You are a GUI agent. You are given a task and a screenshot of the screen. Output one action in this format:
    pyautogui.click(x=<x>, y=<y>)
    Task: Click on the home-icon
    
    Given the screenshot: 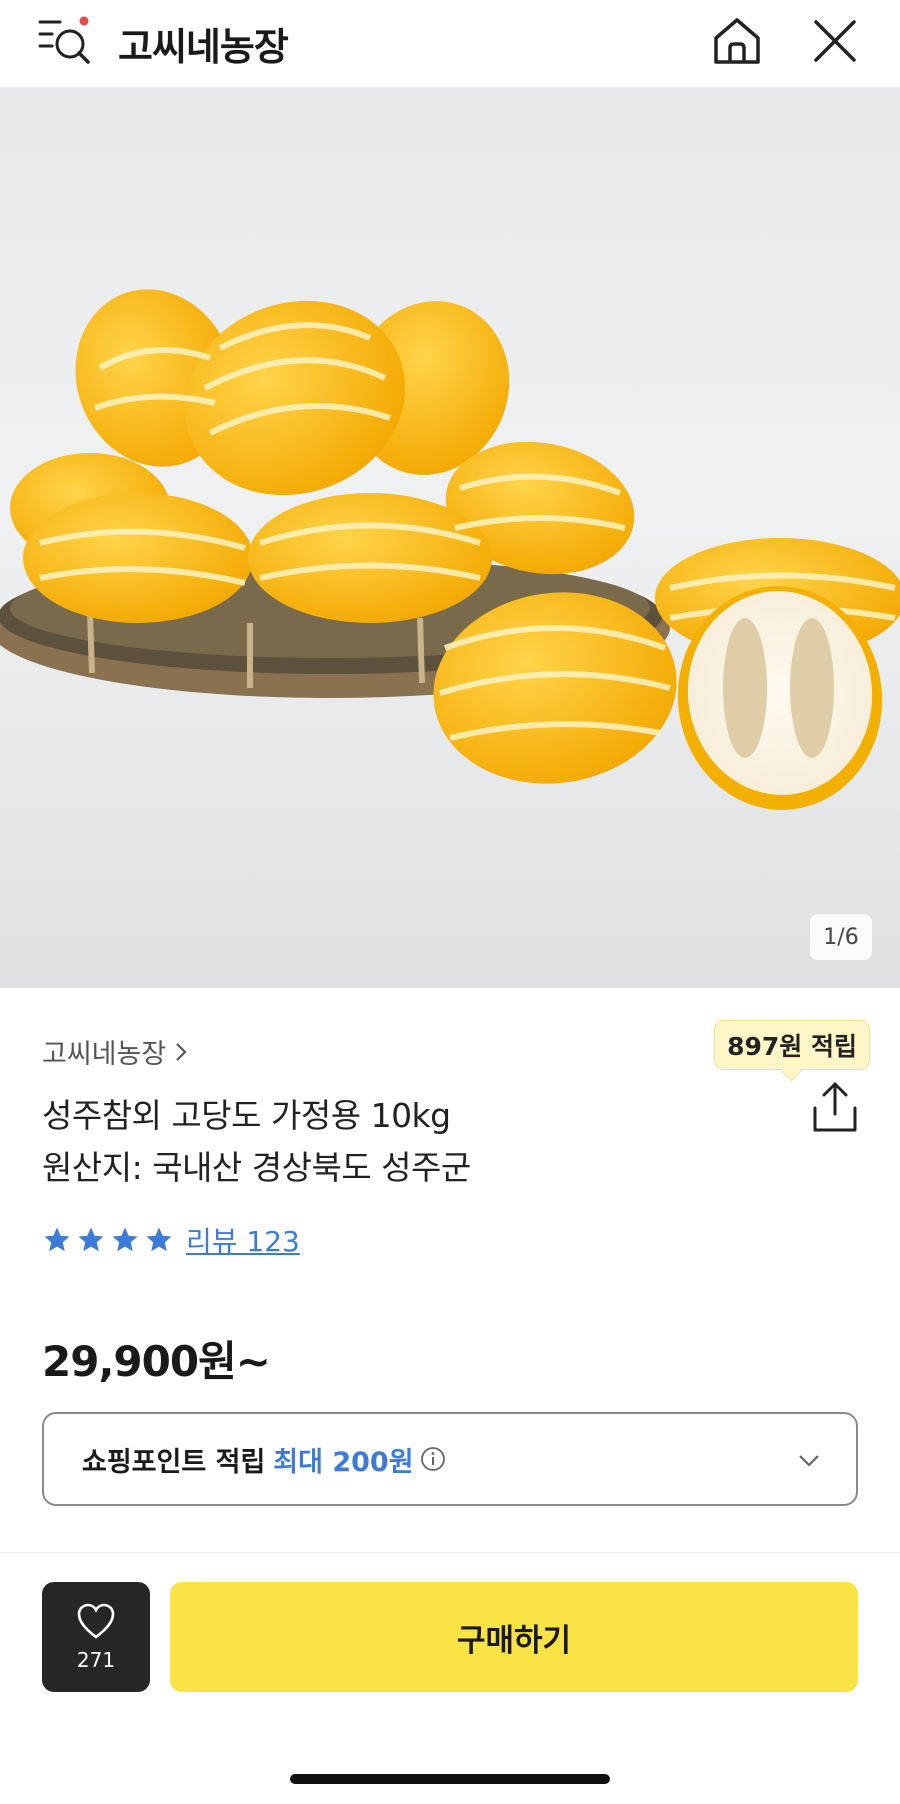 What is the action you would take?
    pyautogui.click(x=737, y=41)
    